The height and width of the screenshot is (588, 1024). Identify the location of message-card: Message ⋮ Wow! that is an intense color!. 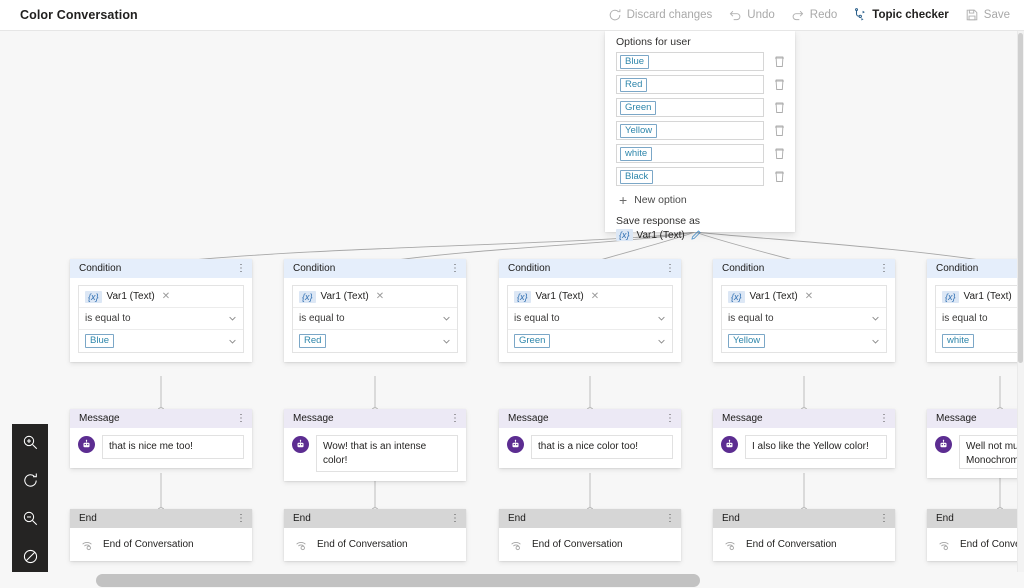
(375, 445).